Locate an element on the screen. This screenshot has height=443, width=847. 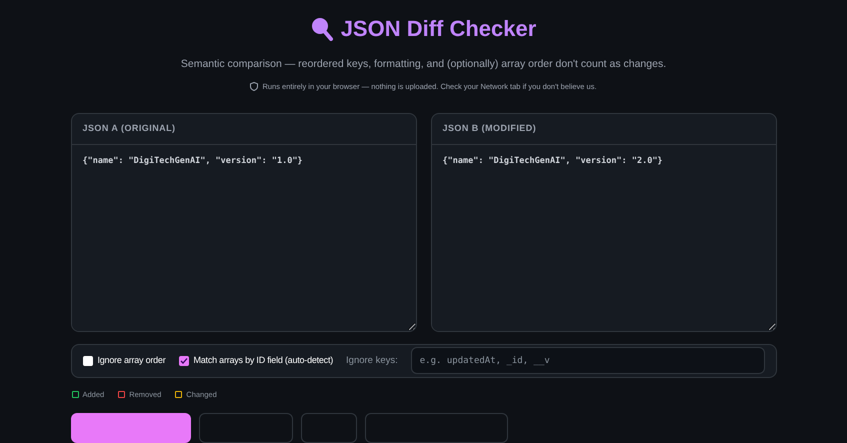
page-title: JSON Diff Checker is located at coordinates (438, 29).